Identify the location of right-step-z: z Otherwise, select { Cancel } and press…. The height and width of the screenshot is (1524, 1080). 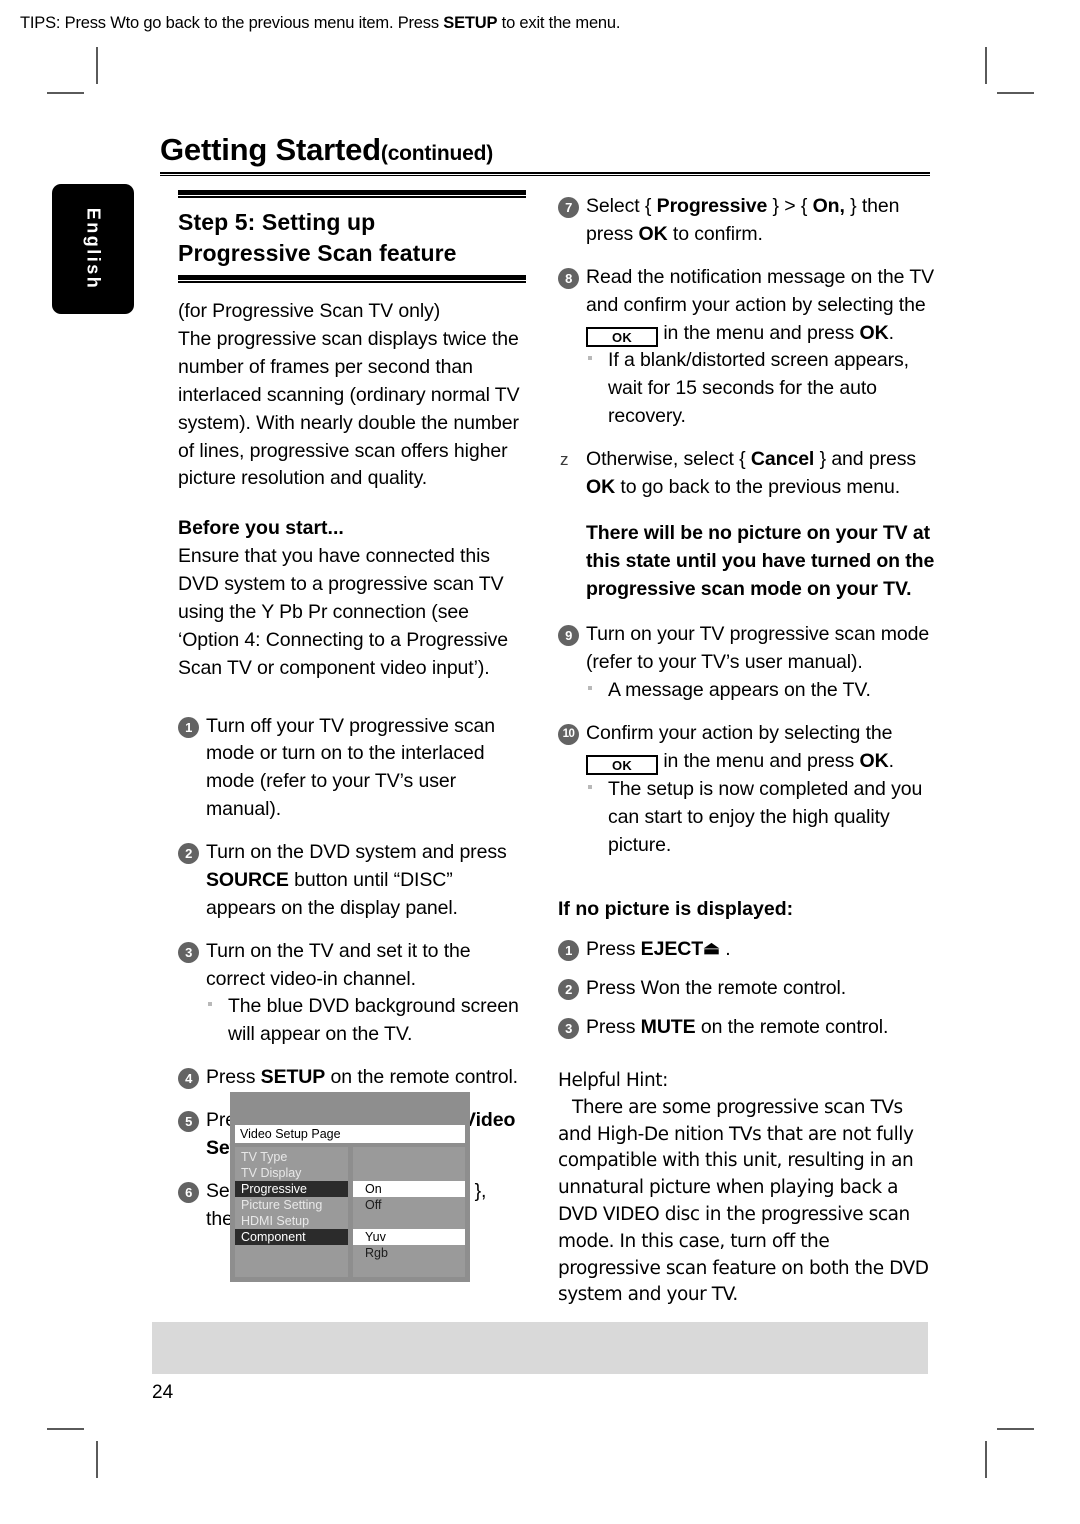
(747, 474).